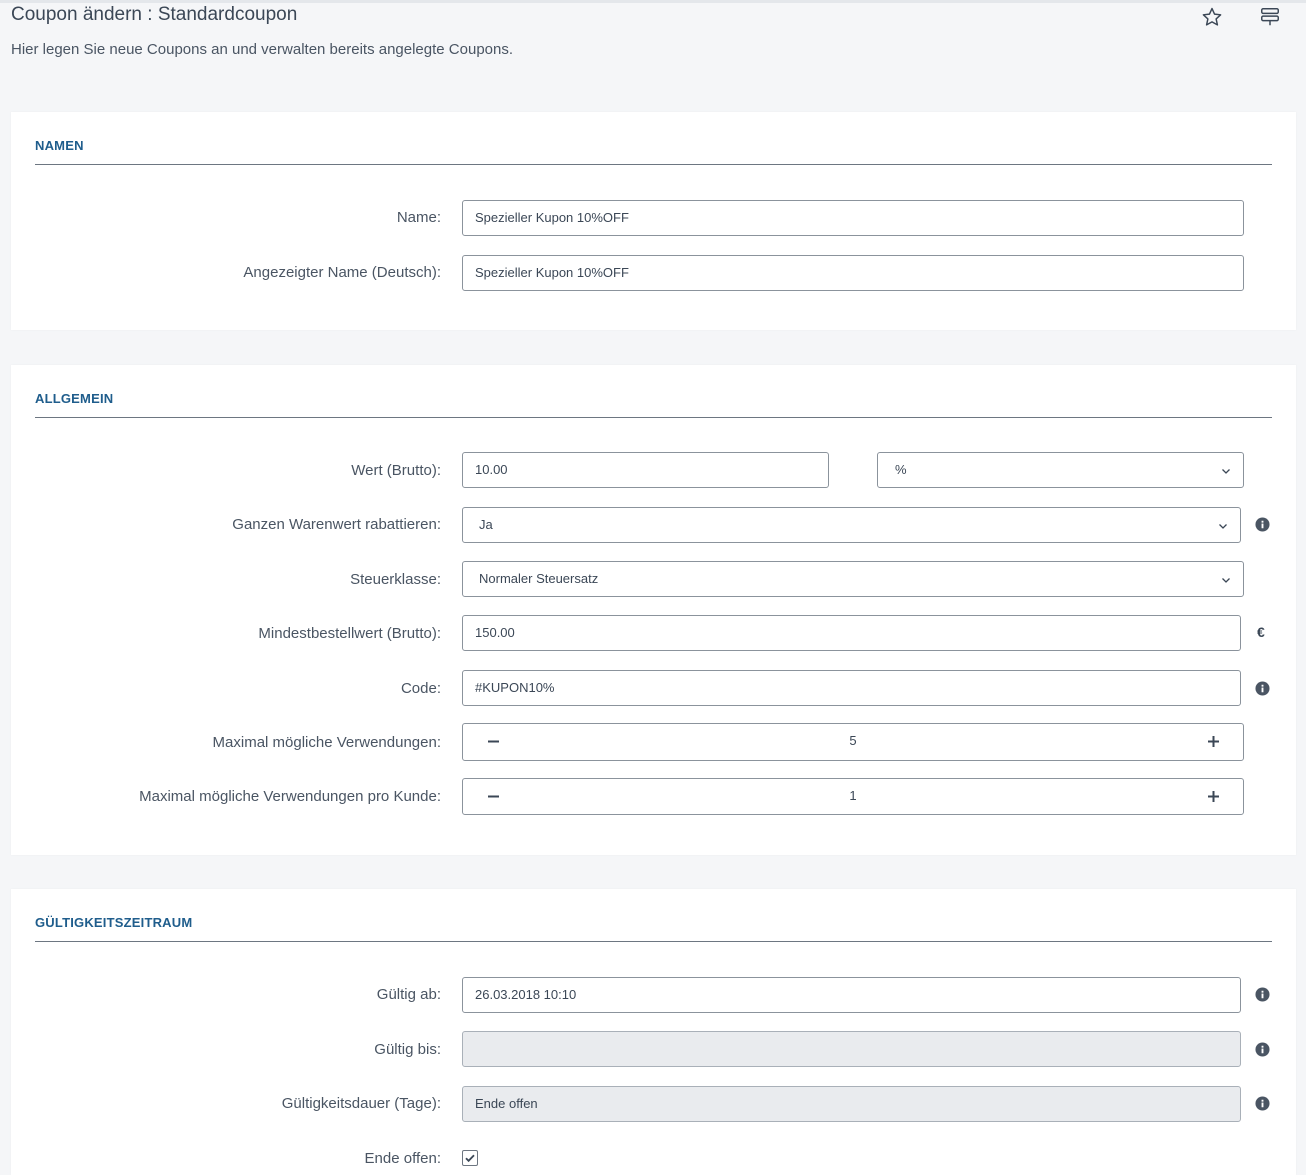  Describe the element at coordinates (74, 398) in the screenshot. I see `section-title: ALLGEMEIN` at that location.